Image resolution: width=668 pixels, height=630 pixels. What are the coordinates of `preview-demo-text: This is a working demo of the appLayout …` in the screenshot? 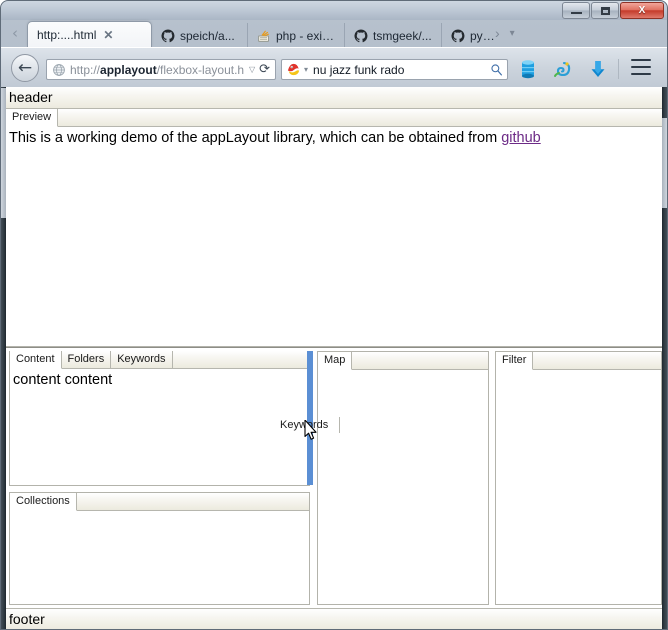 It's located at (334, 137).